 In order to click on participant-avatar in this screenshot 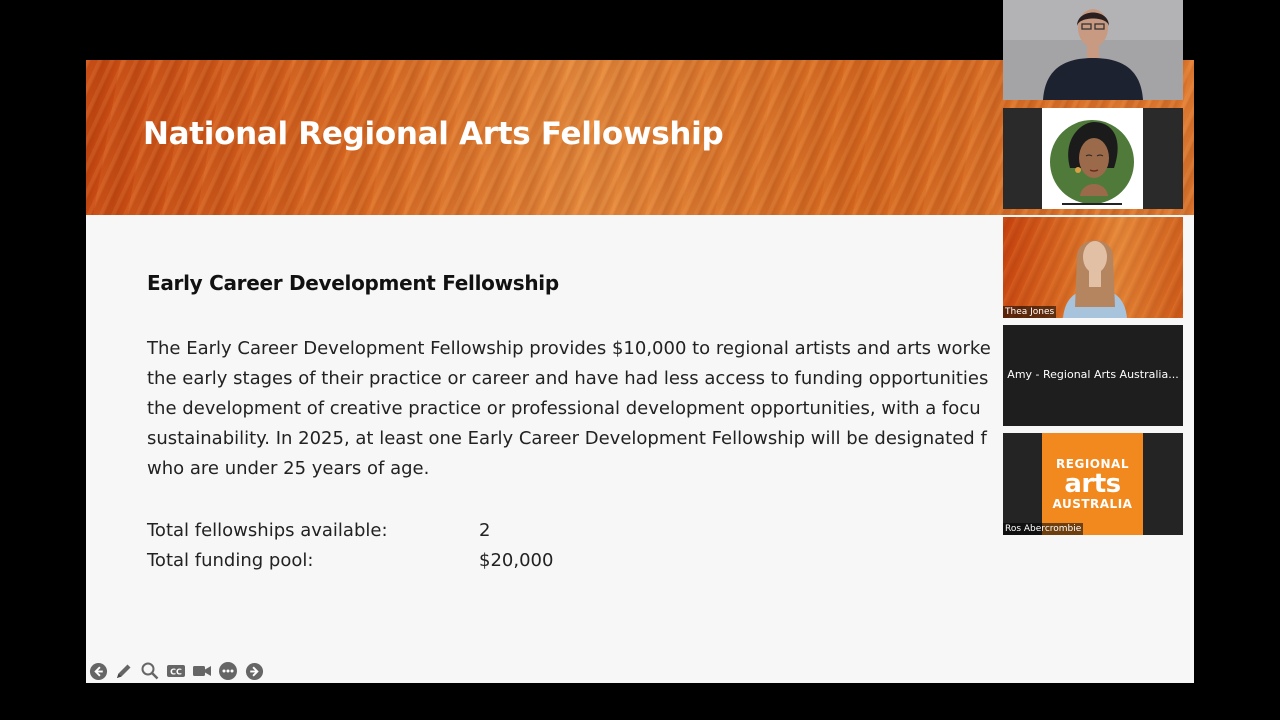, I will do `click(1092, 158)`.